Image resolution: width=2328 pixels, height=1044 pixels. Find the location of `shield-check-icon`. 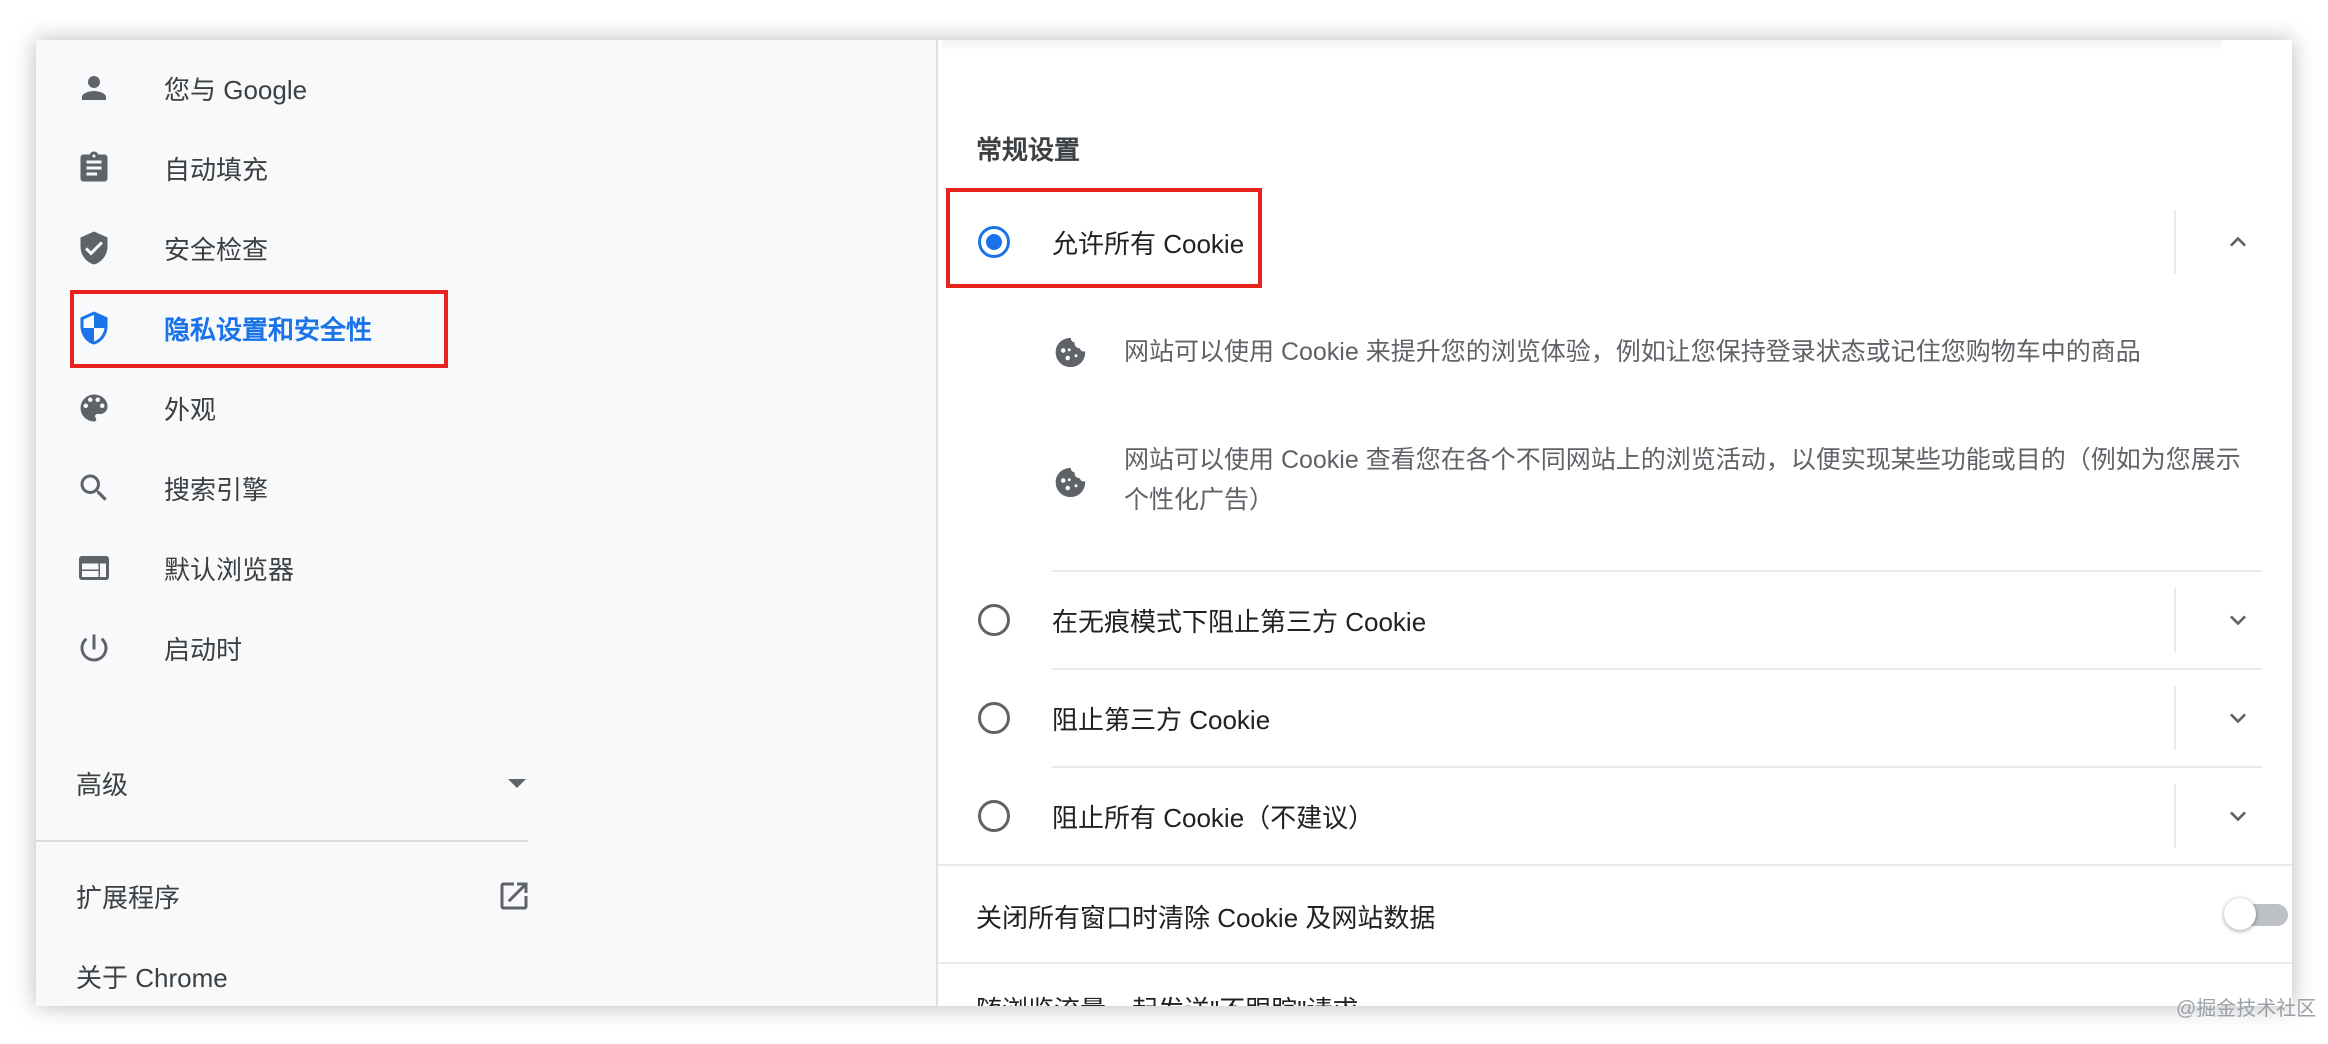

shield-check-icon is located at coordinates (94, 248).